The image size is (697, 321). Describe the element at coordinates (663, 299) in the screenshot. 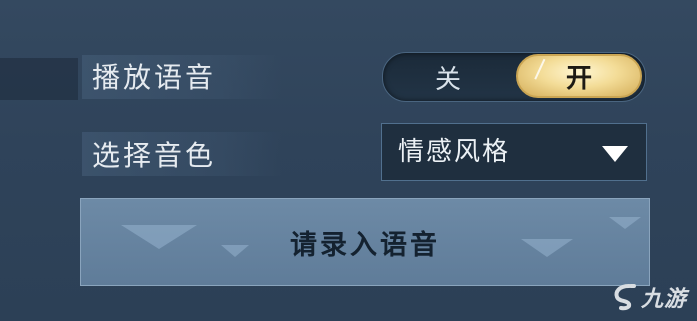

I see `watermark-text: 九游` at that location.